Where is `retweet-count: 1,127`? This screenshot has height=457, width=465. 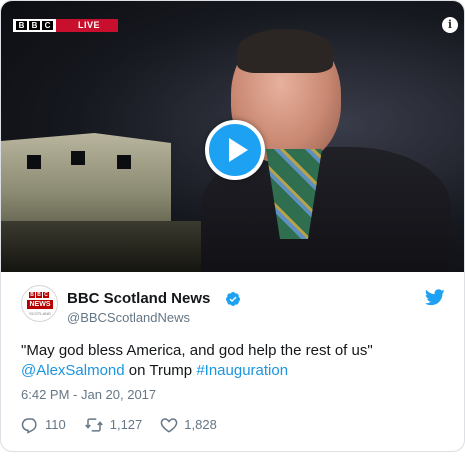
retweet-count: 1,127 is located at coordinates (126, 424).